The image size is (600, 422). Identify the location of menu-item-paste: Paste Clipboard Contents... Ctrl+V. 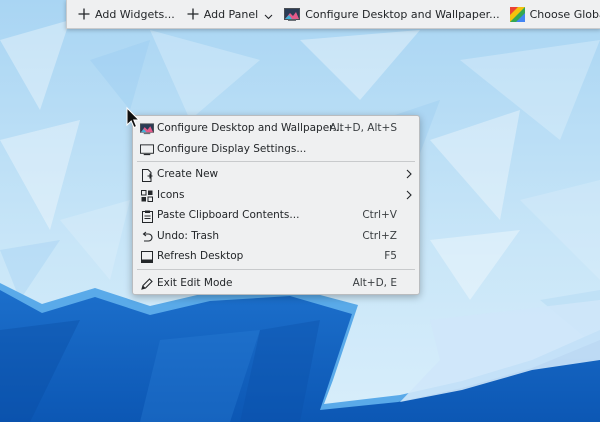
(277, 216).